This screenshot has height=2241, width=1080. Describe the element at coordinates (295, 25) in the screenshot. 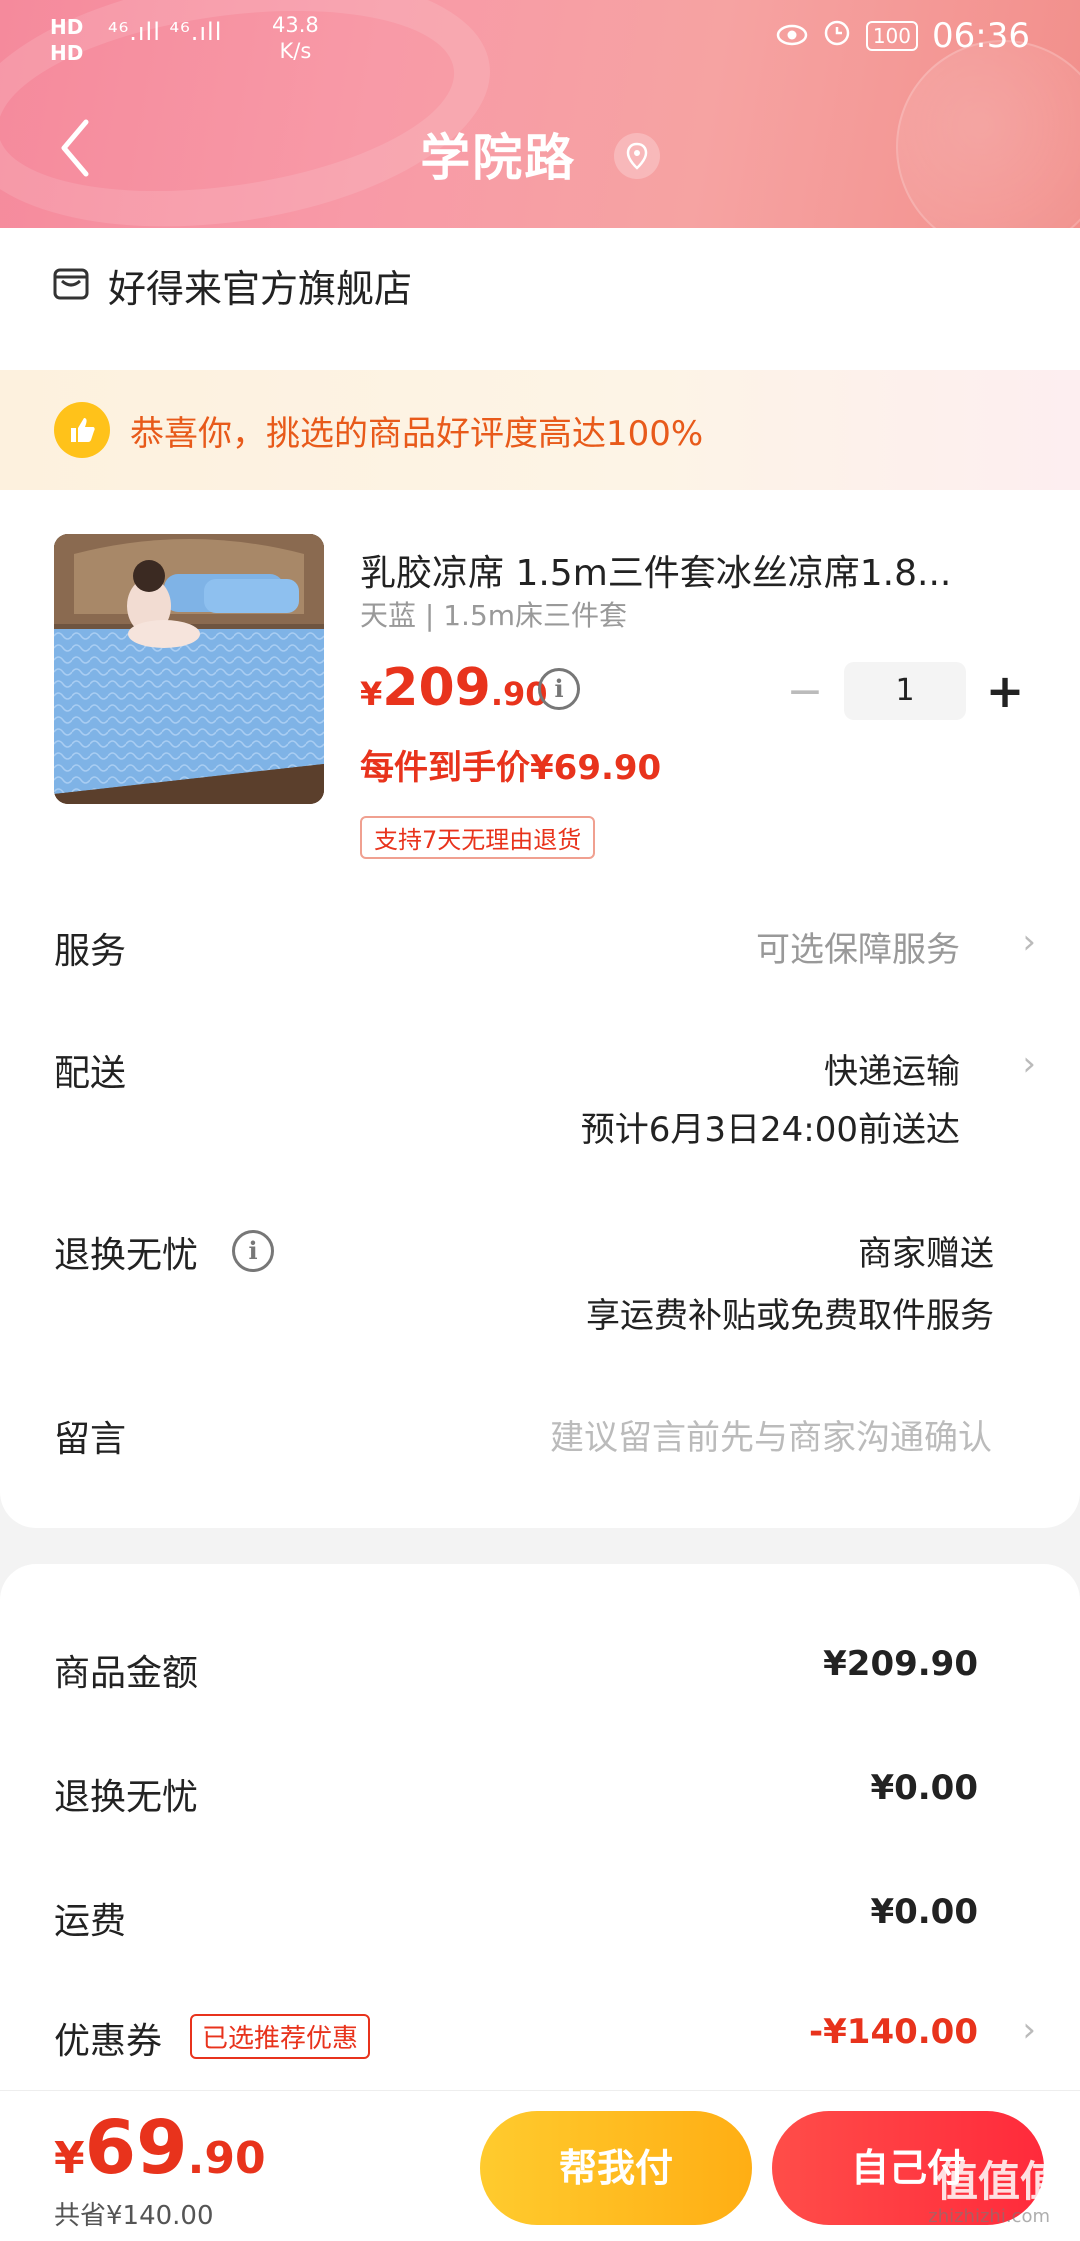

I see `speed-value: 43.8` at that location.